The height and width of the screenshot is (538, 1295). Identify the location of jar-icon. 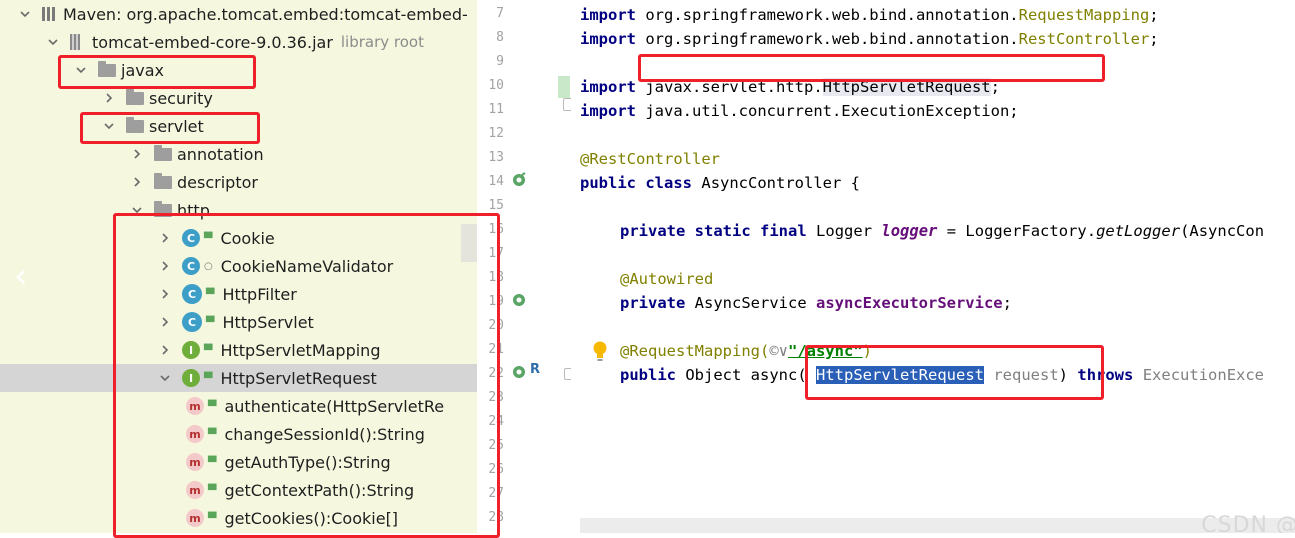
(75, 42).